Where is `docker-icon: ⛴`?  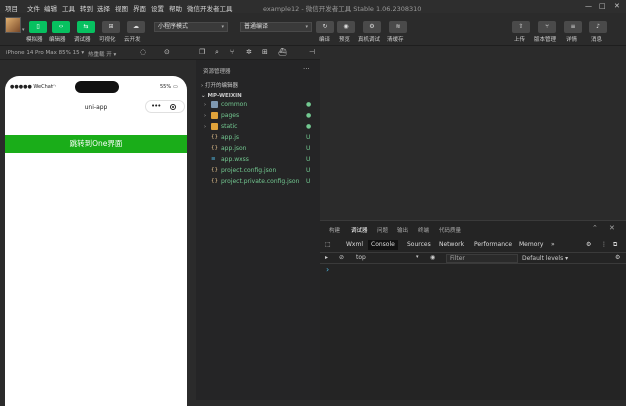
docker-icon: ⛴ is located at coordinates (282, 52).